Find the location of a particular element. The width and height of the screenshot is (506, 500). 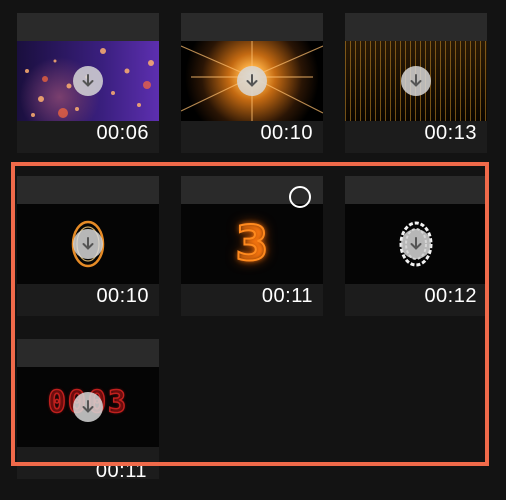

duration-label: 00:06 is located at coordinates (122, 133).